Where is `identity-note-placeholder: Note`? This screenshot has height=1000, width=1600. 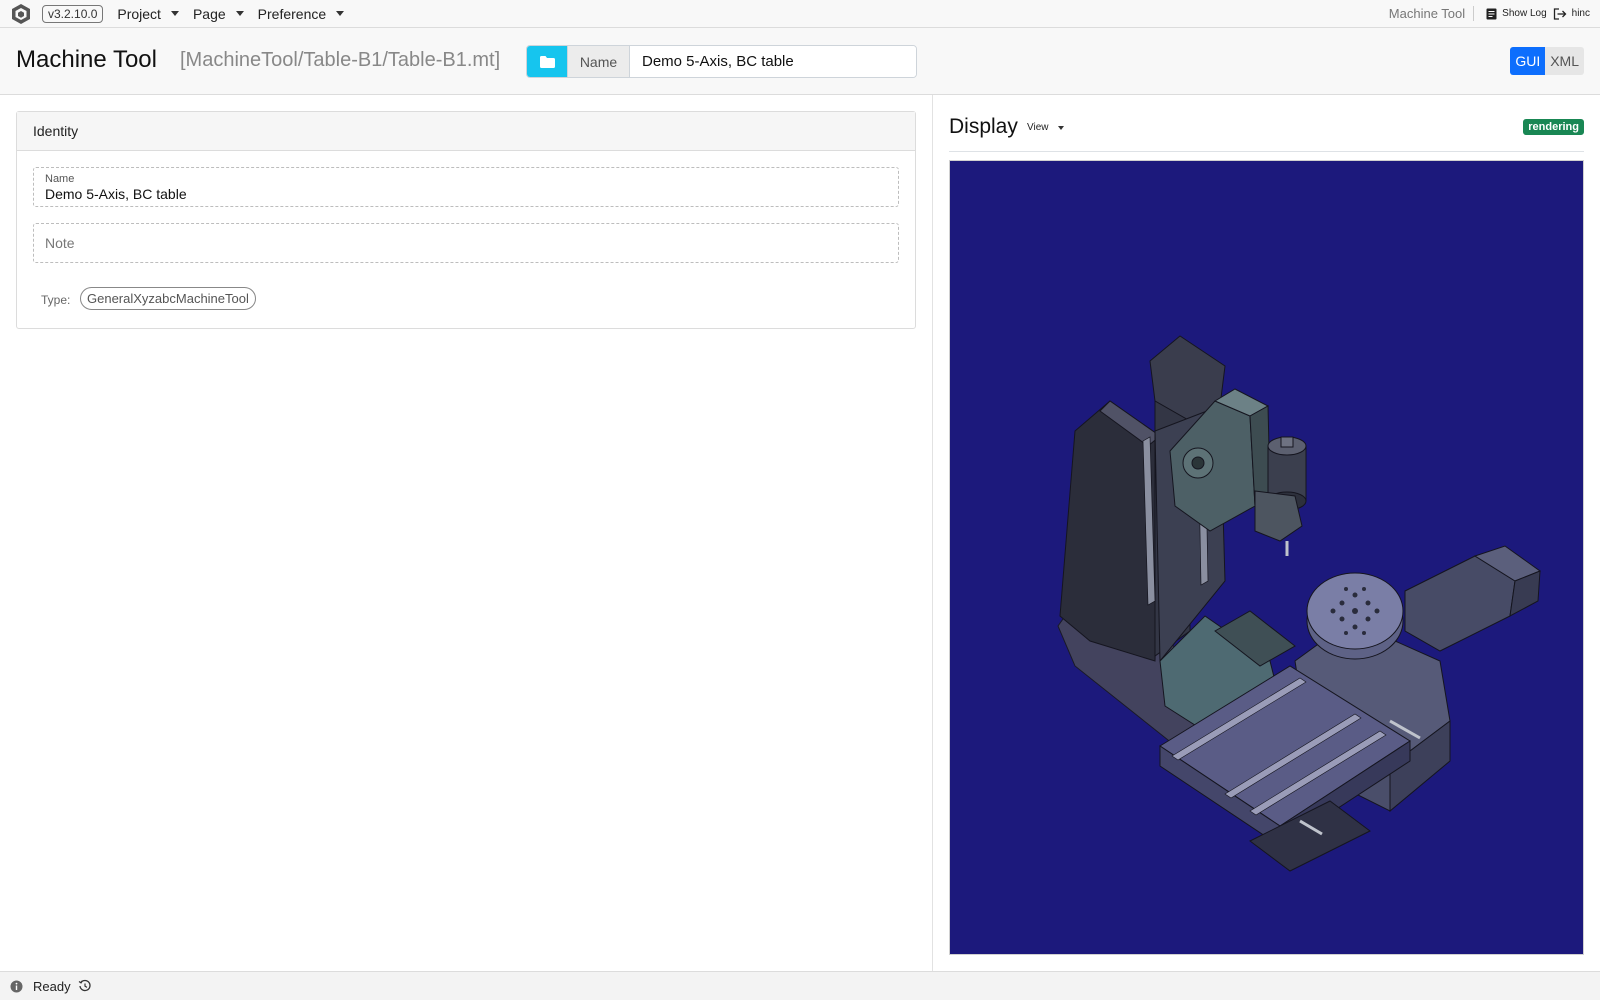 identity-note-placeholder: Note is located at coordinates (60, 243).